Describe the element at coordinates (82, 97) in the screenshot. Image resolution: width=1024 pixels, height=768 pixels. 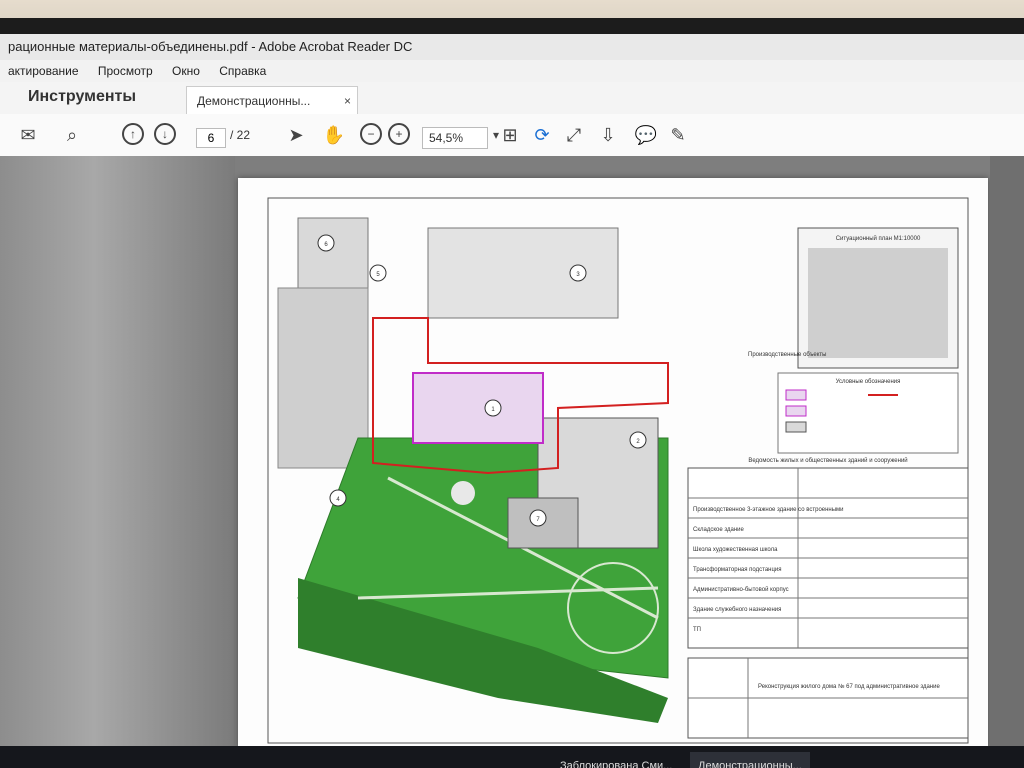
I see `tab-tools: Инструменты` at that location.